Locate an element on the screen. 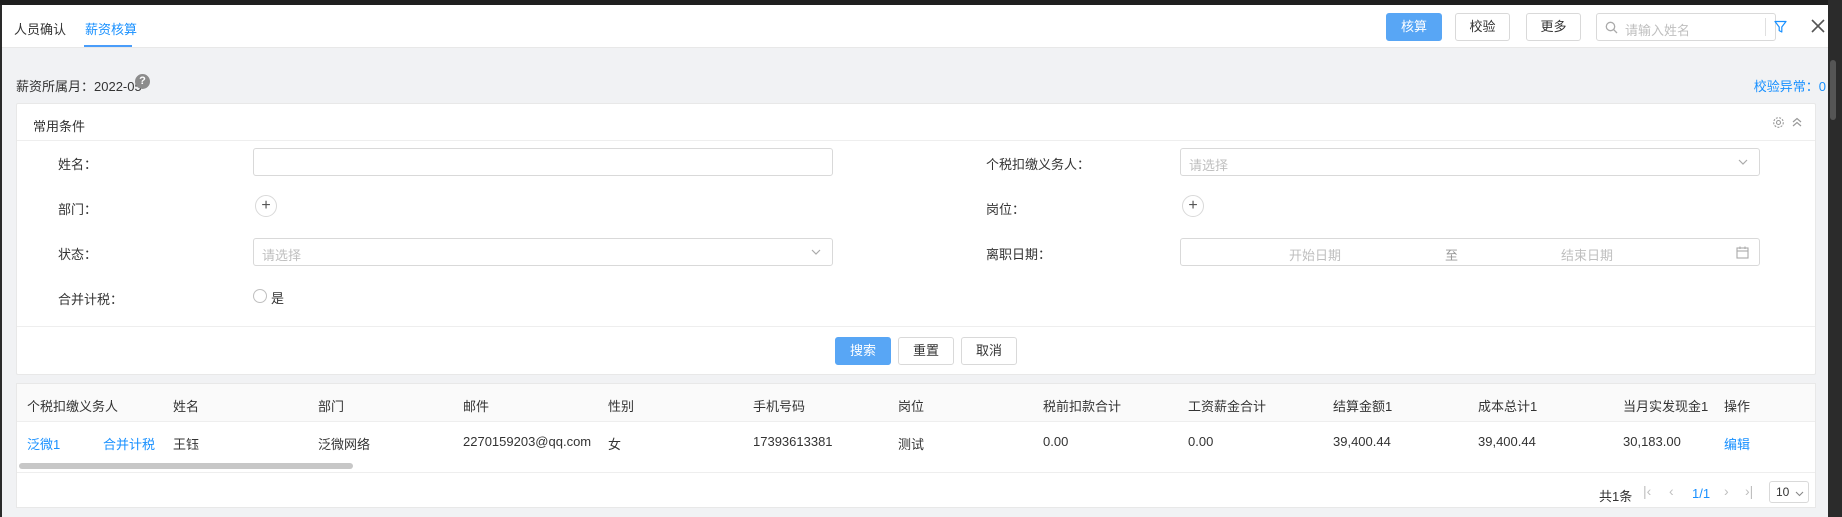 Image resolution: width=1842 pixels, height=517 pixels. total-count: 共1条 is located at coordinates (1616, 496).